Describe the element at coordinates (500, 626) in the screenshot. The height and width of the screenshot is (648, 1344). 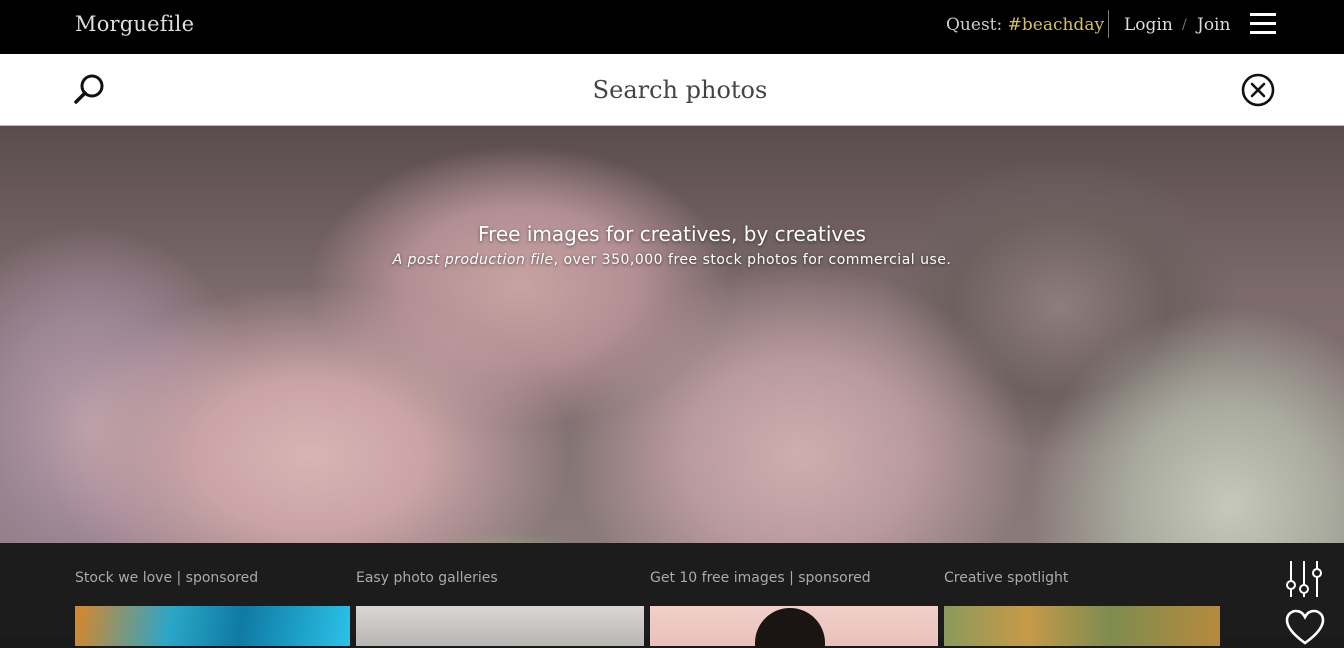
I see `section-thumbnail-galleries` at that location.